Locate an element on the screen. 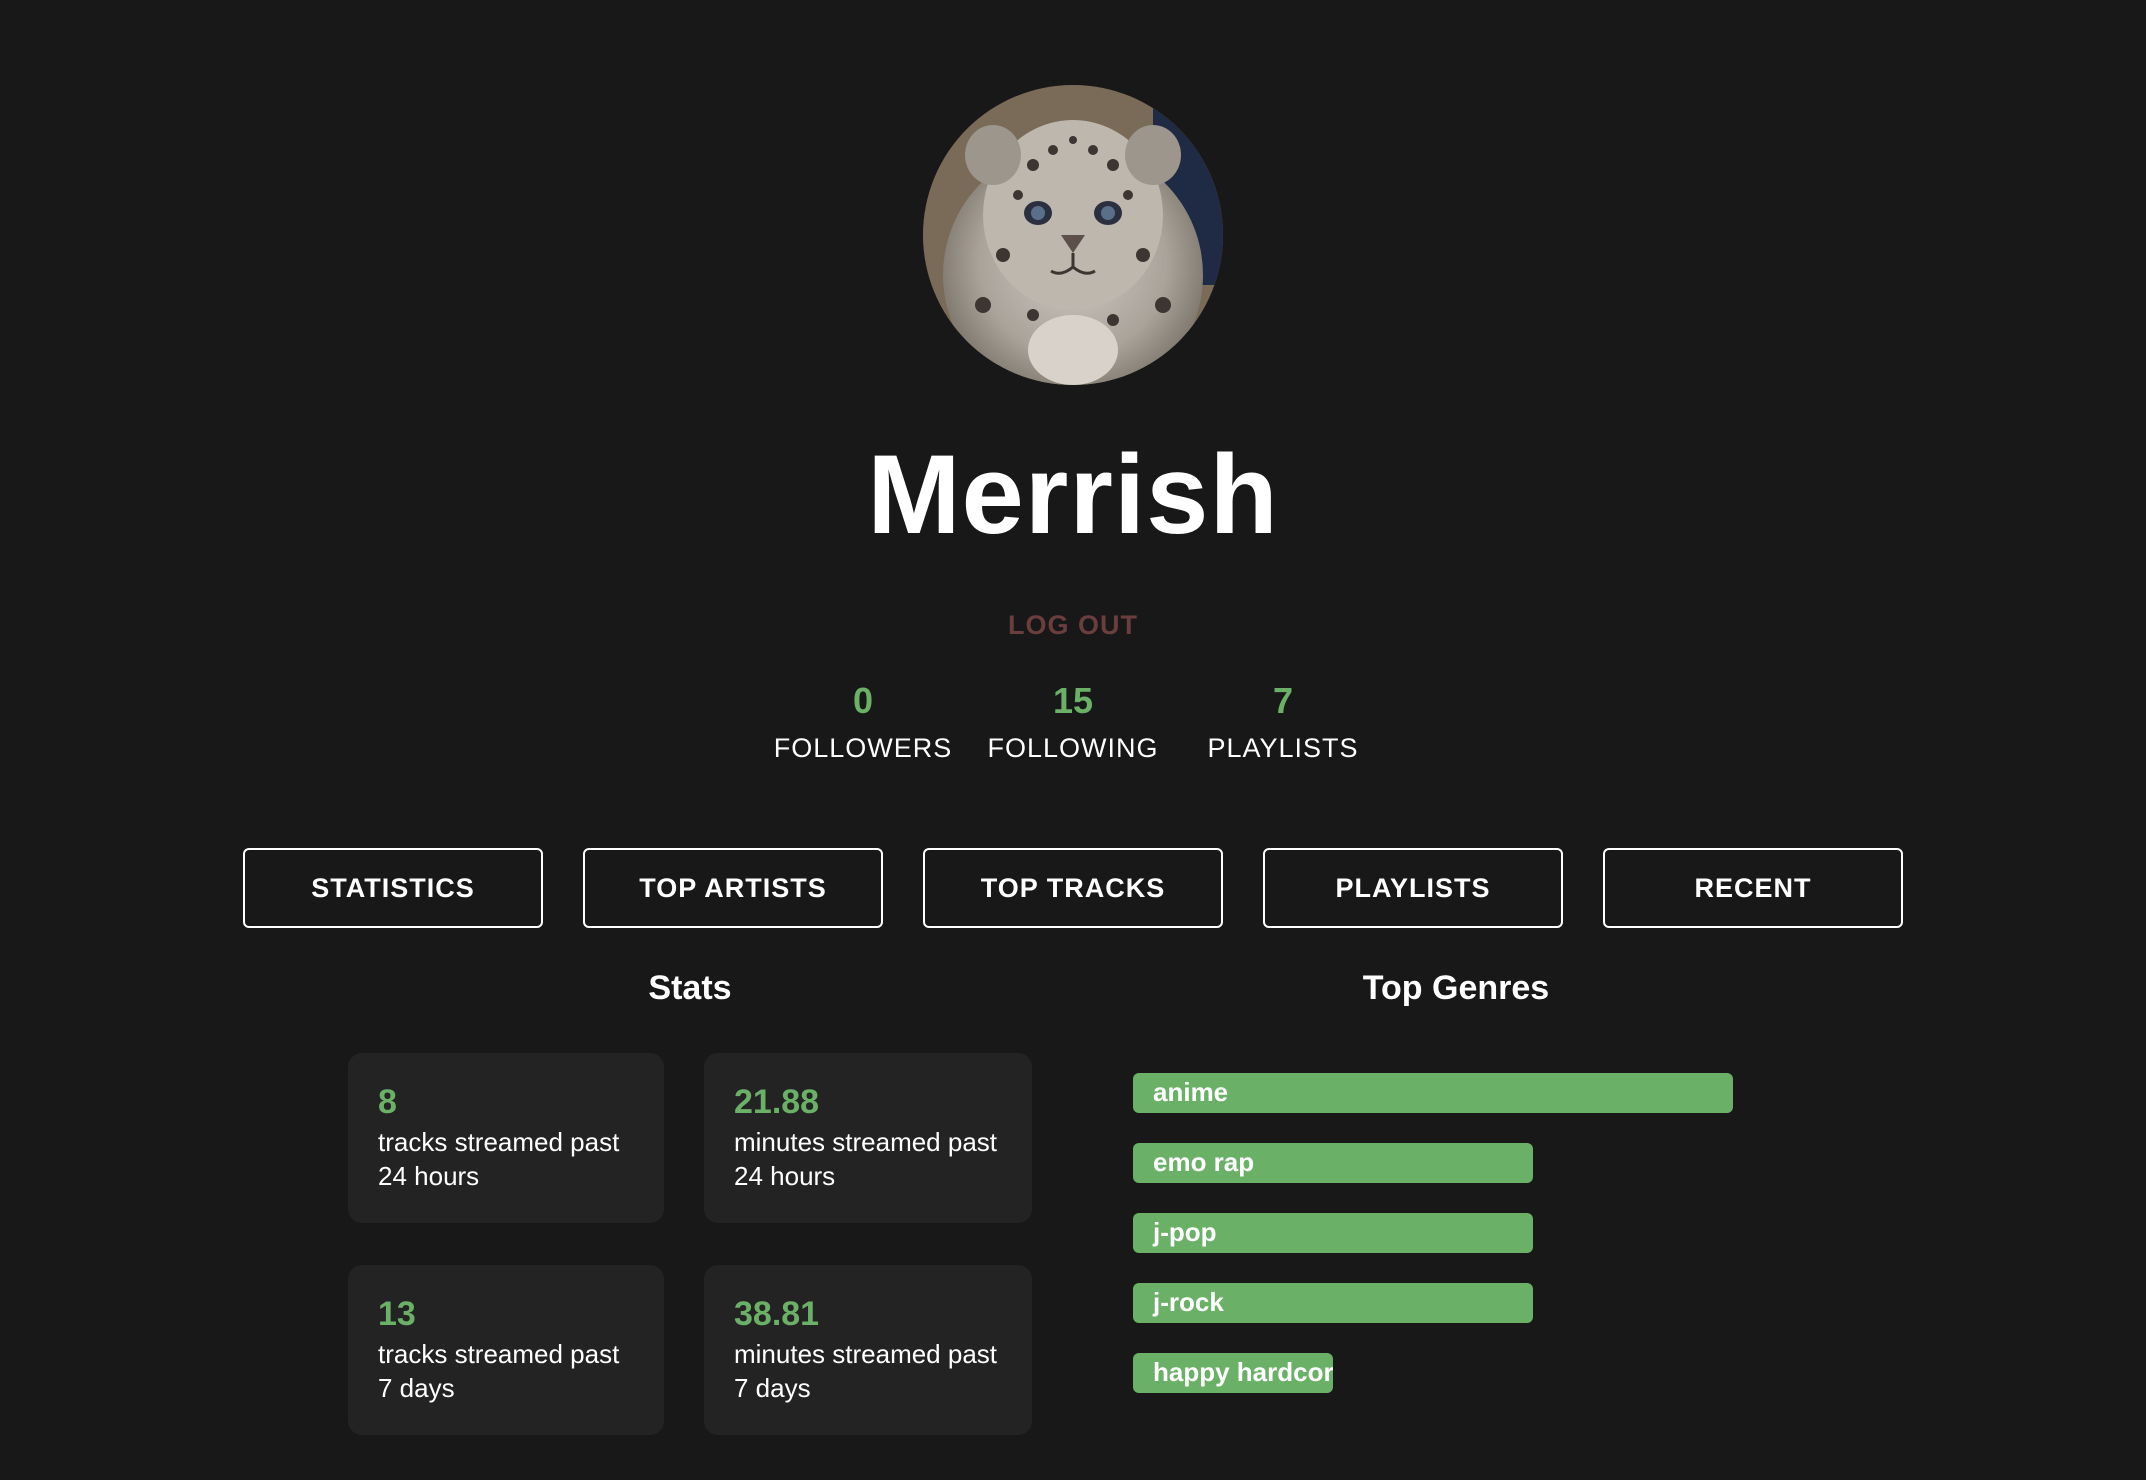 This screenshot has height=1480, width=2146. genre-label: emo rap is located at coordinates (1204, 1162).